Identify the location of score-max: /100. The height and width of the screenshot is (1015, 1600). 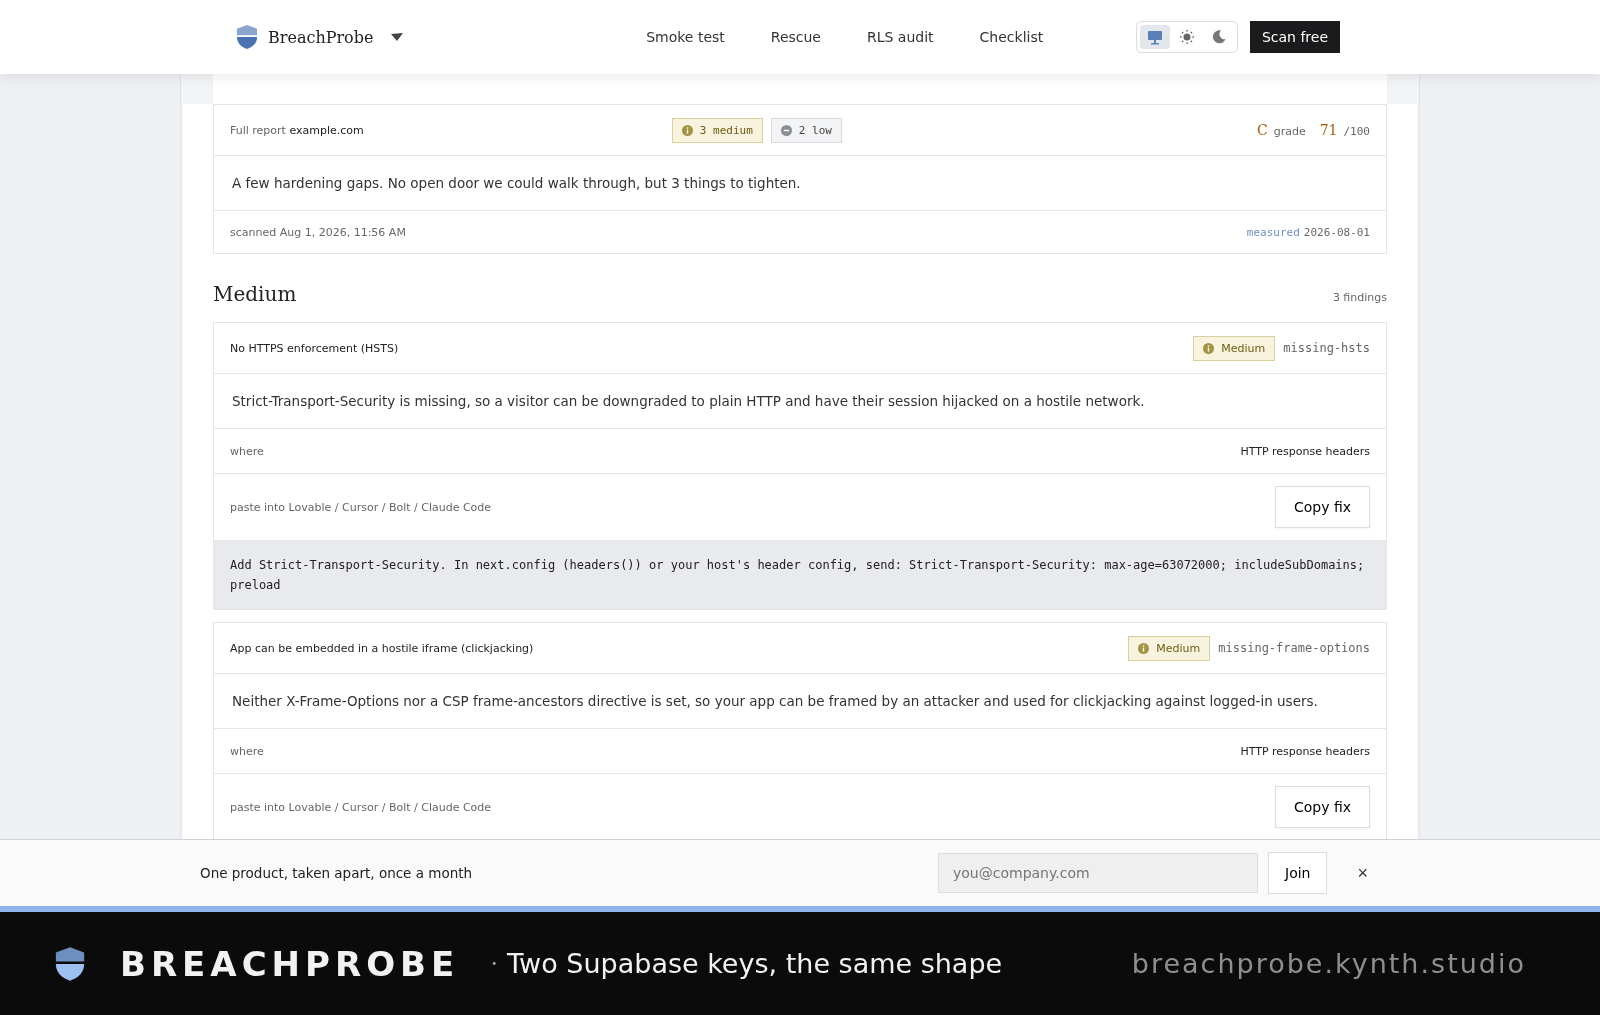
(1356, 131).